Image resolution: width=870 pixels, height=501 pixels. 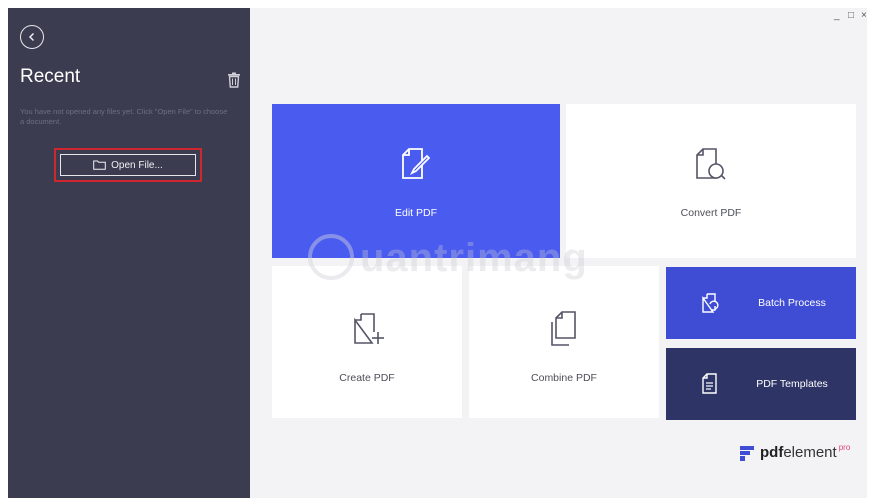 What do you see at coordinates (50, 76) in the screenshot?
I see `sidebar-title: Recent` at bounding box center [50, 76].